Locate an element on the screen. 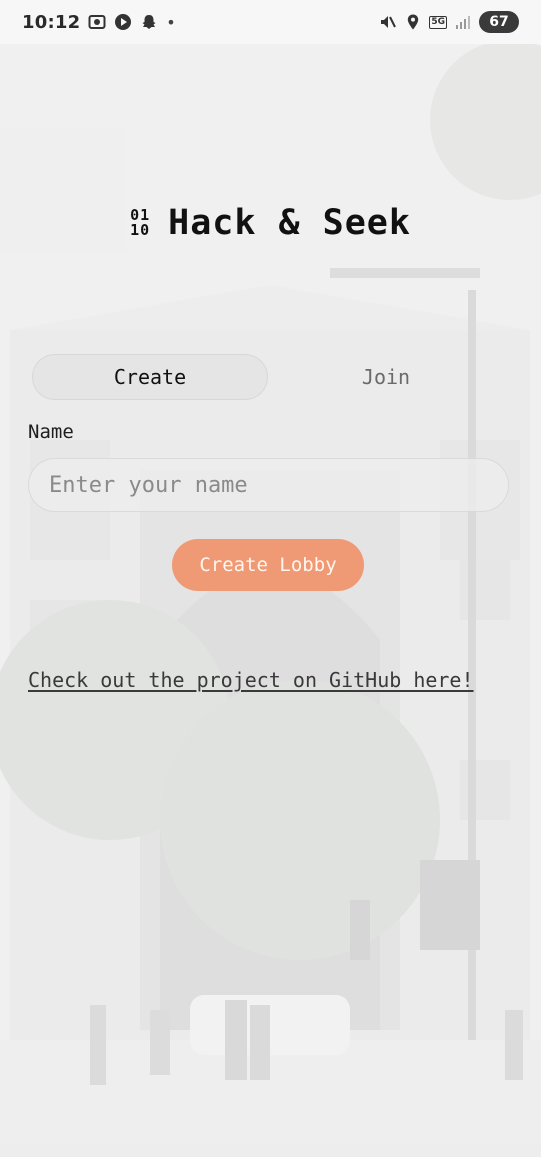 The height and width of the screenshot is (1157, 541). tab-create: Create is located at coordinates (150, 377).